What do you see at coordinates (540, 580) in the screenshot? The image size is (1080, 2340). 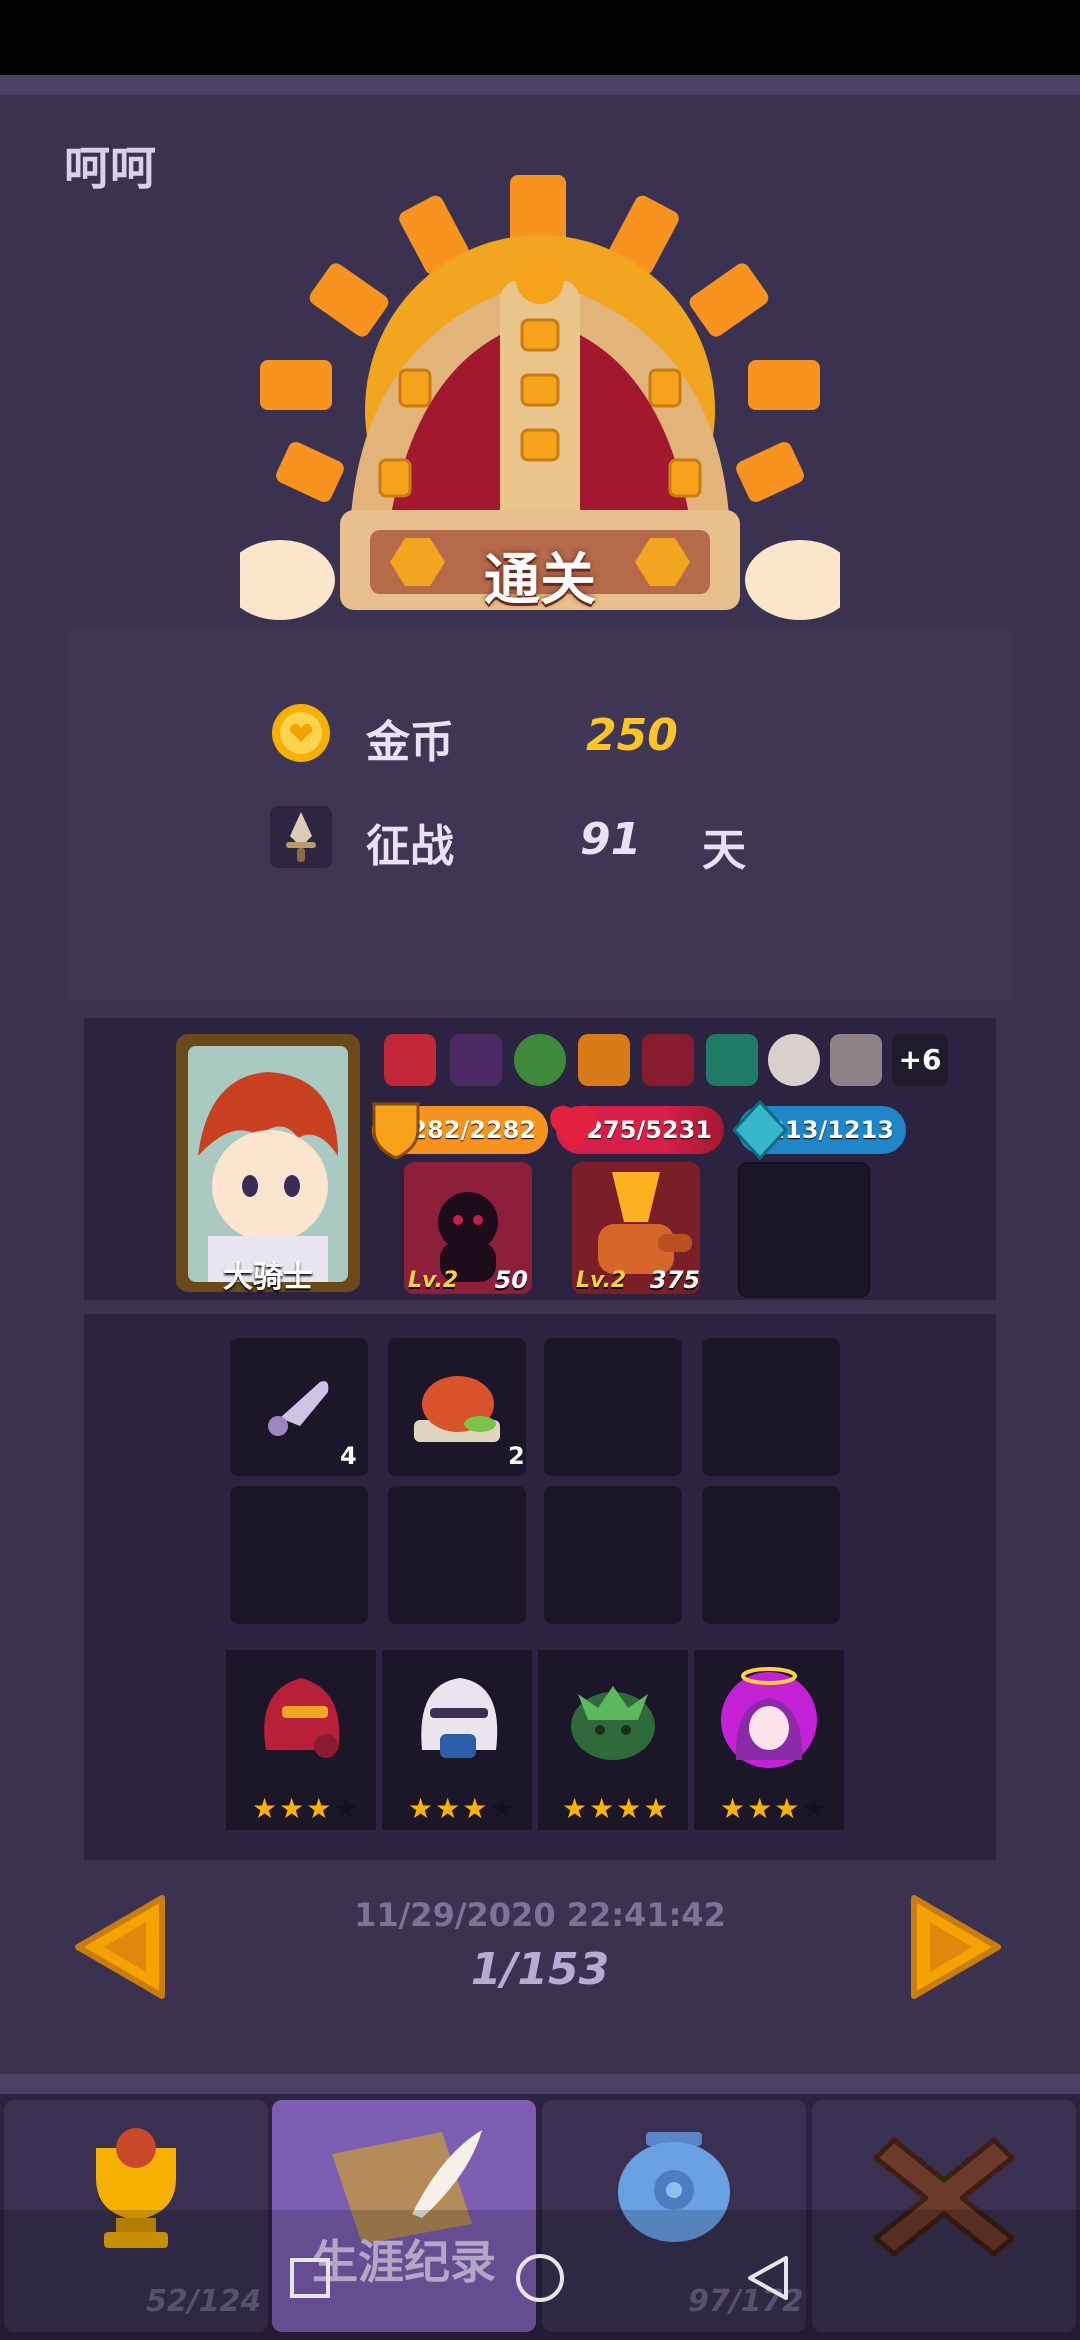 I see `result-label: 通关` at bounding box center [540, 580].